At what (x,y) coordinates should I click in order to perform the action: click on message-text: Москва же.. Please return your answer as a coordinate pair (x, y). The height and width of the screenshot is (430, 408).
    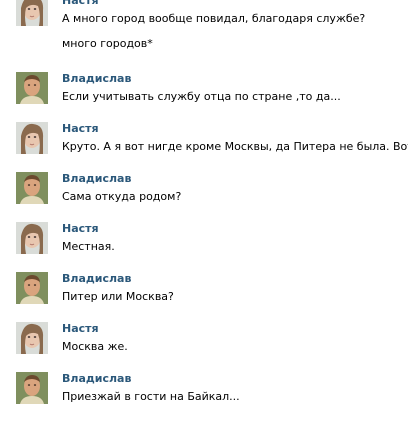
    Looking at the image, I should click on (95, 346).